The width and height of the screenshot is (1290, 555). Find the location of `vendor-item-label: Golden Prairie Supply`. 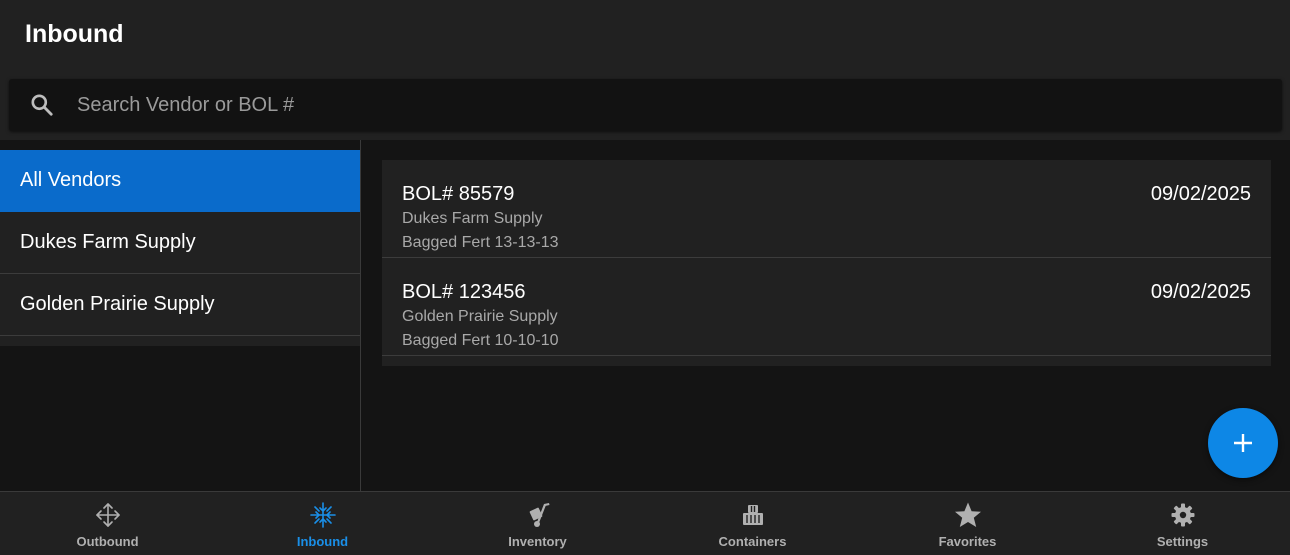

vendor-item-label: Golden Prairie Supply is located at coordinates (117, 304).